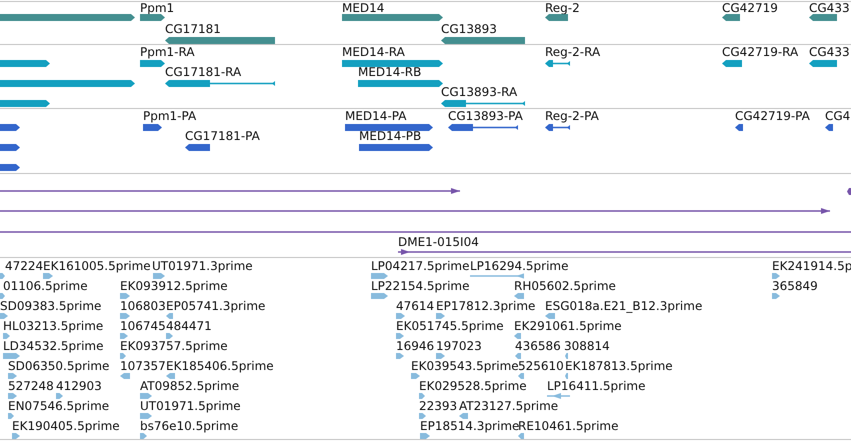 The image size is (851, 441). I want to click on feature-label: RH05602.5prime, so click(565, 286).